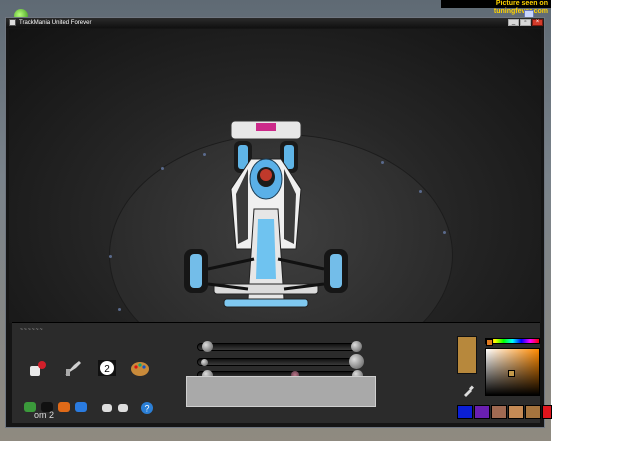  What do you see at coordinates (32, 330) in the screenshot?
I see `panel-label: ~~~~~~` at bounding box center [32, 330].